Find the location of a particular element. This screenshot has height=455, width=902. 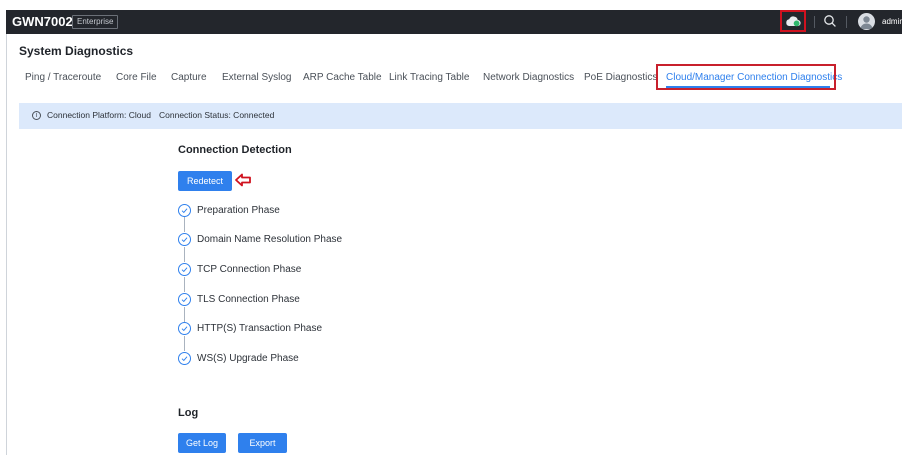

redetect-button: Redetect is located at coordinates (205, 181).